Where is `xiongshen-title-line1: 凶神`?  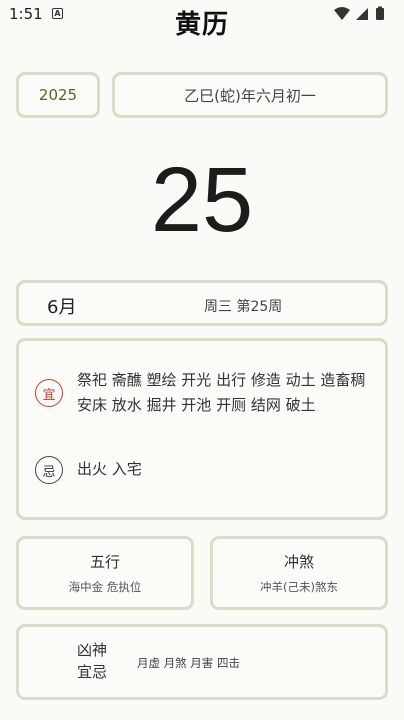 xiongshen-title-line1: 凶神 is located at coordinates (92, 650).